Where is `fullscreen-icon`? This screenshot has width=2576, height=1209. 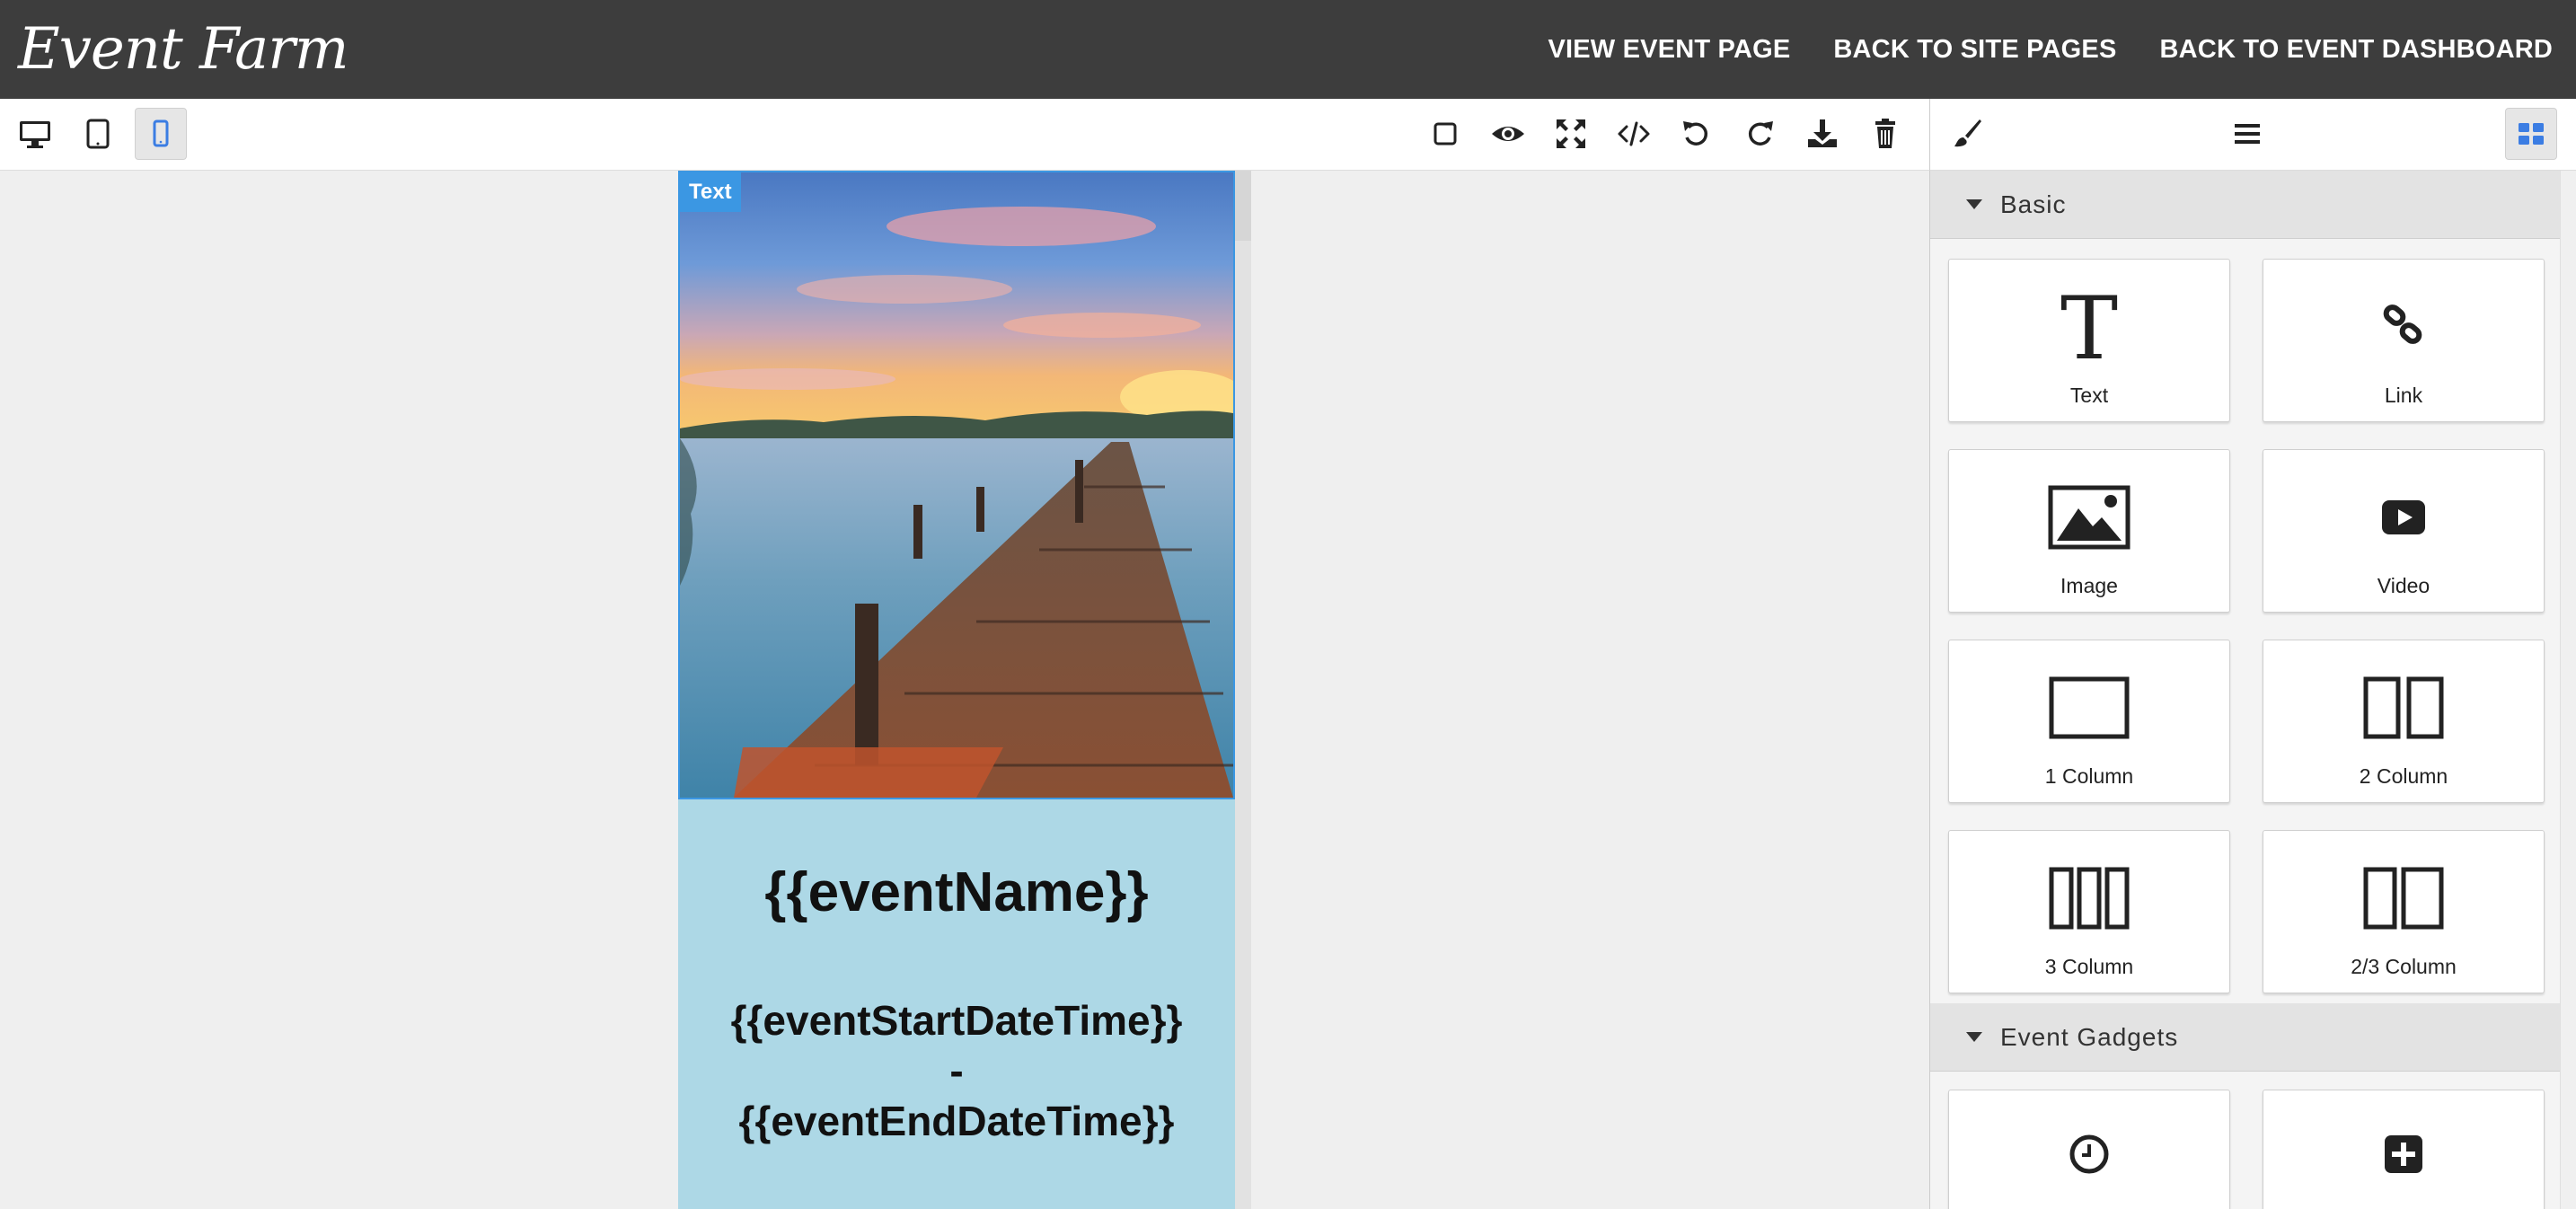
fullscreen-icon is located at coordinates (1571, 134).